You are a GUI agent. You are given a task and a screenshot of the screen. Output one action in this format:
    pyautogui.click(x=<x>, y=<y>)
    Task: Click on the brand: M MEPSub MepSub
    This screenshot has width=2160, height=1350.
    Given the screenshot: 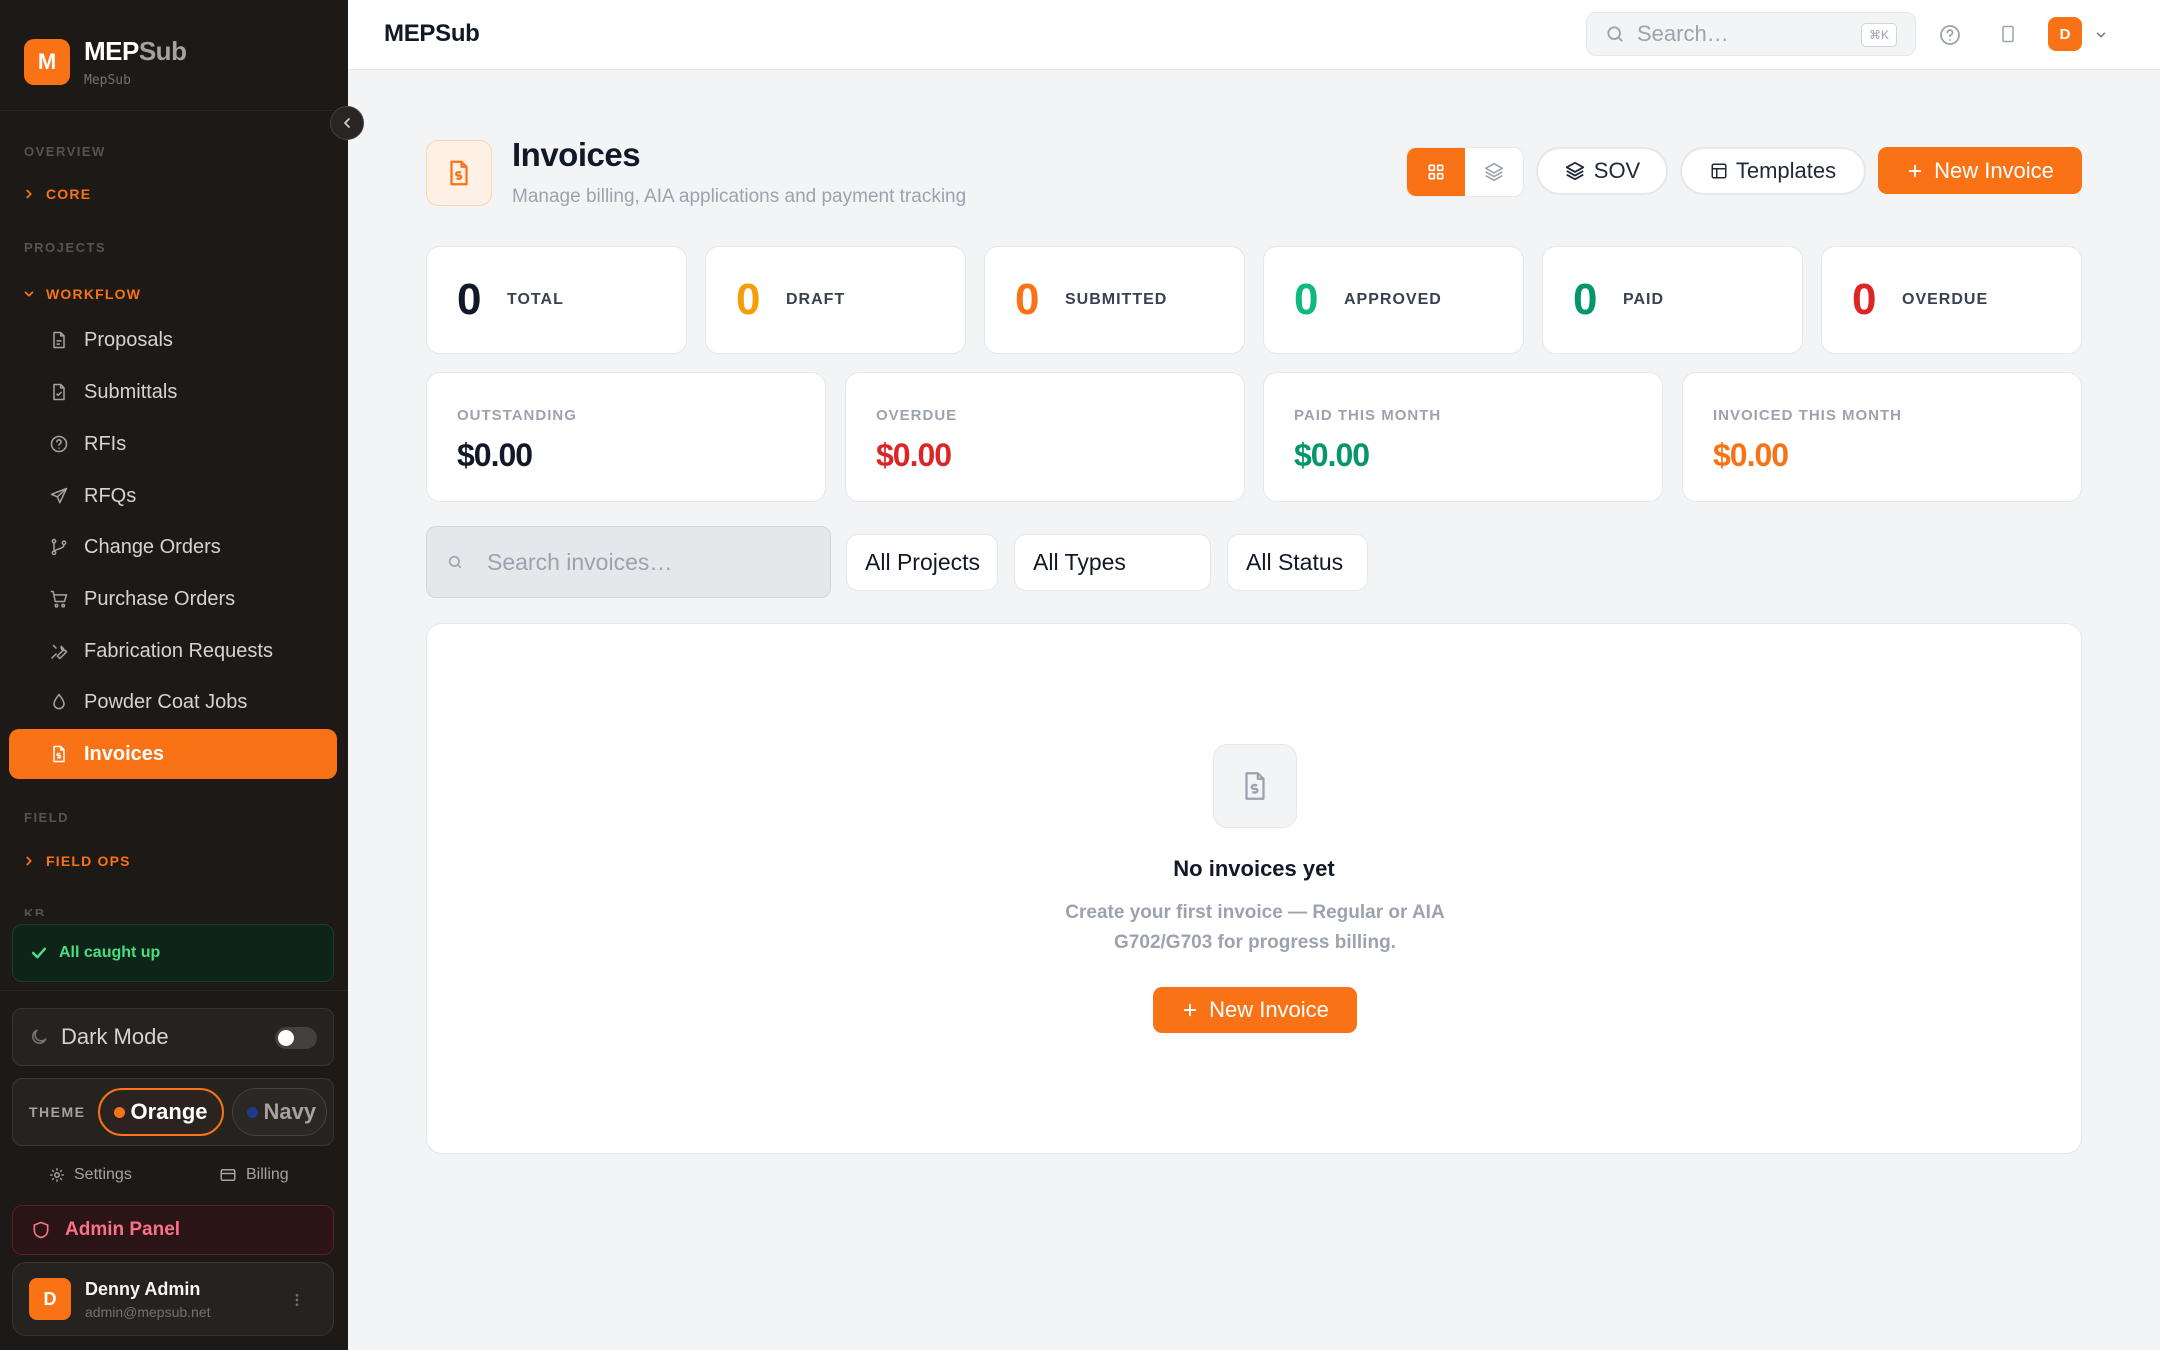 What is the action you would take?
    pyautogui.click(x=105, y=62)
    